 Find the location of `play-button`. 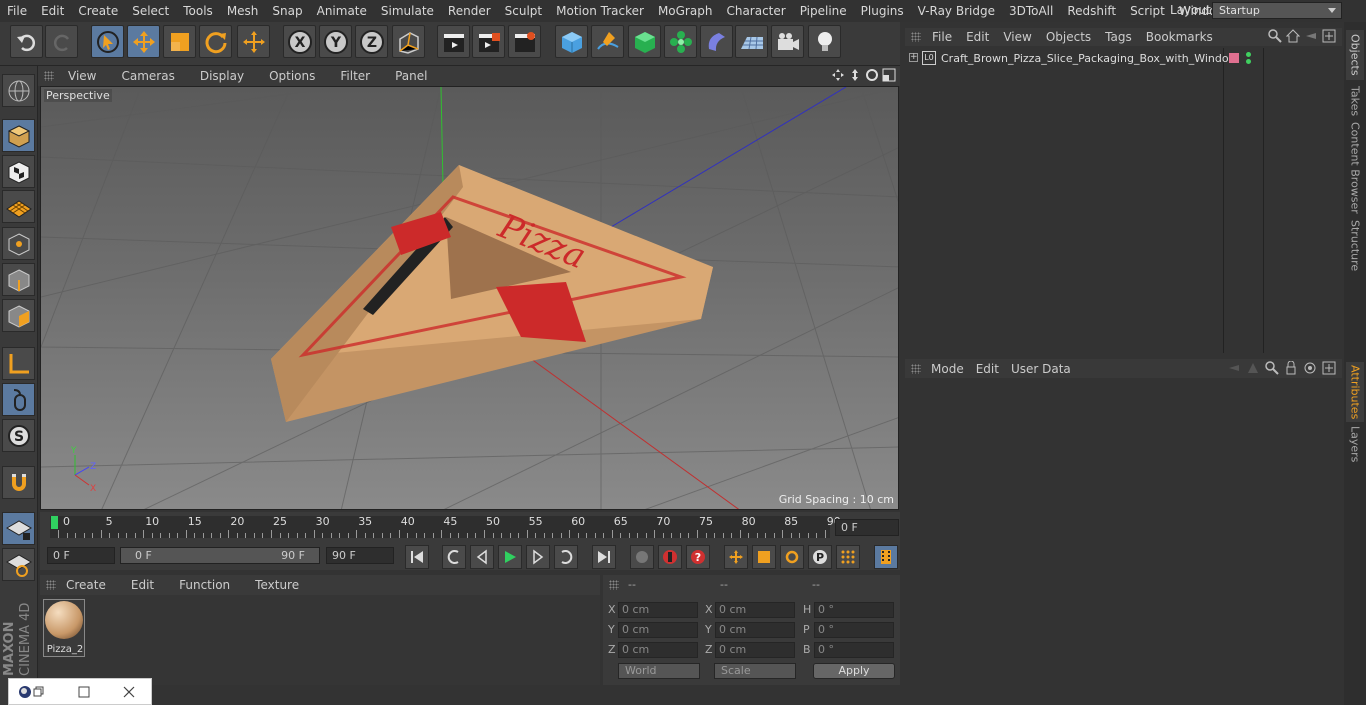

play-button is located at coordinates (510, 557).